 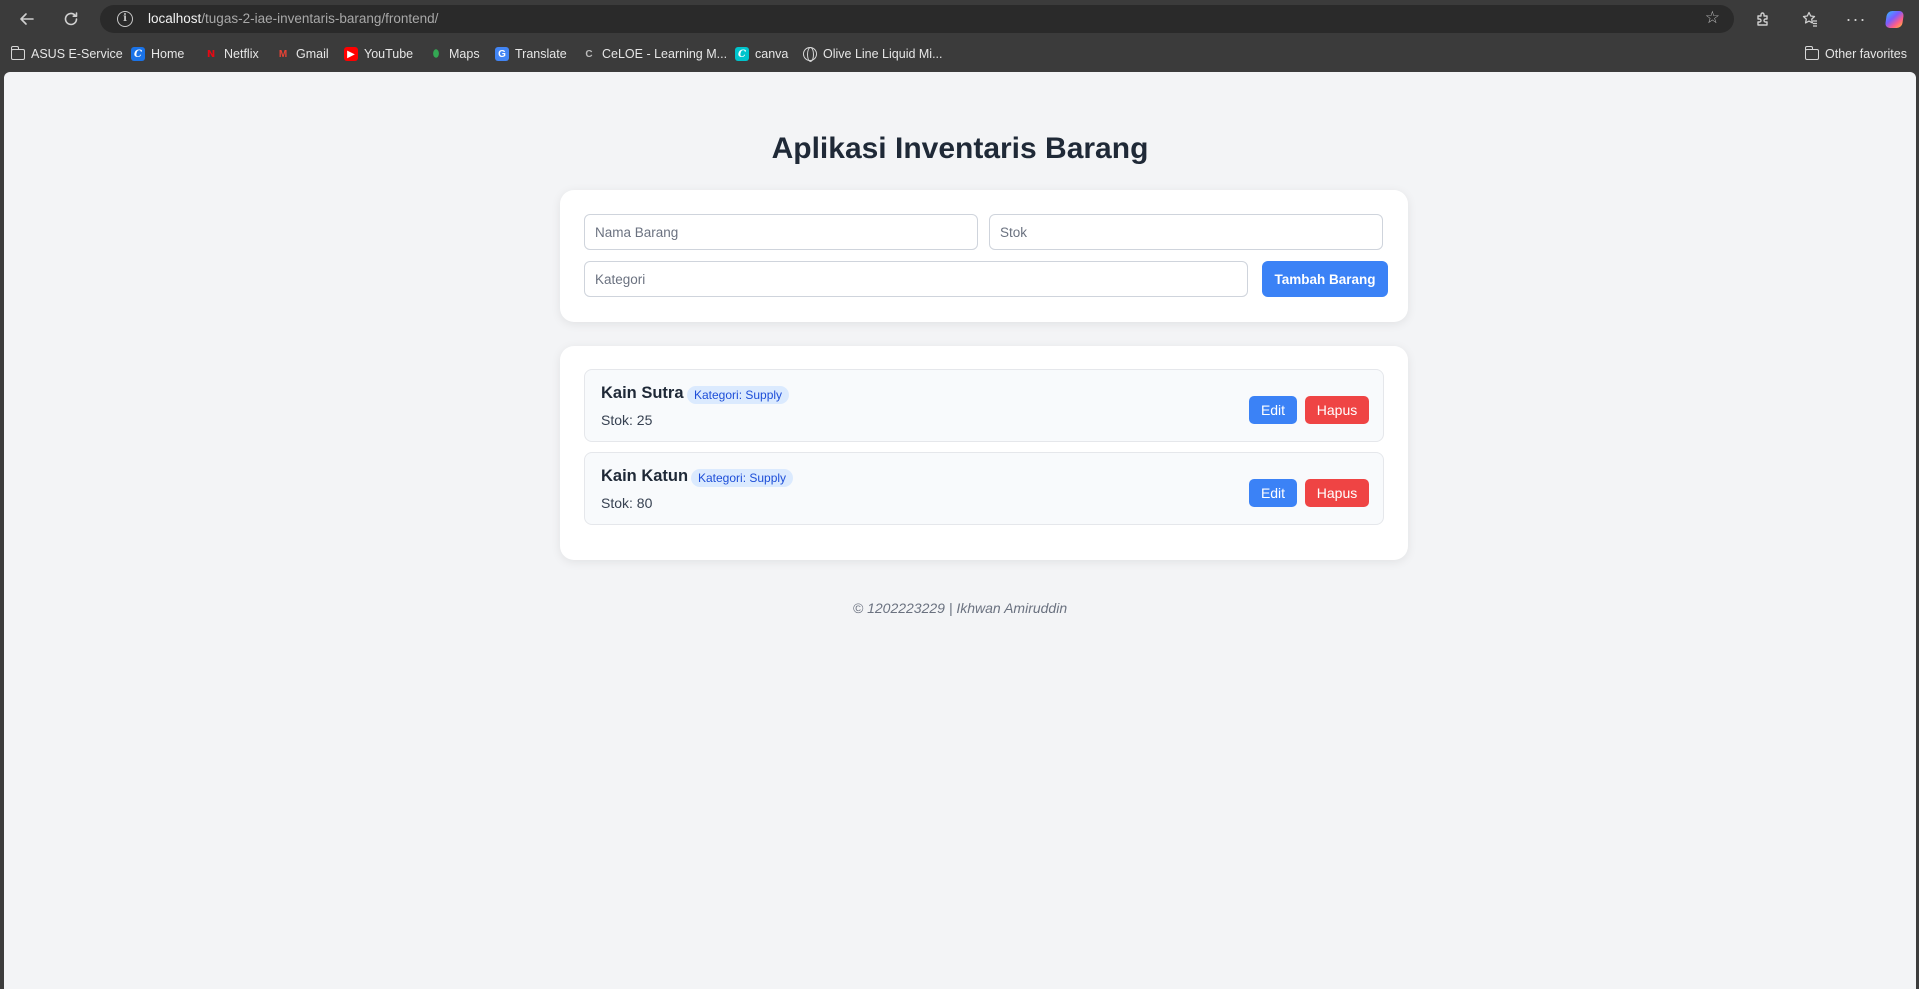 I want to click on bookmark-label: Translate, so click(x=541, y=54).